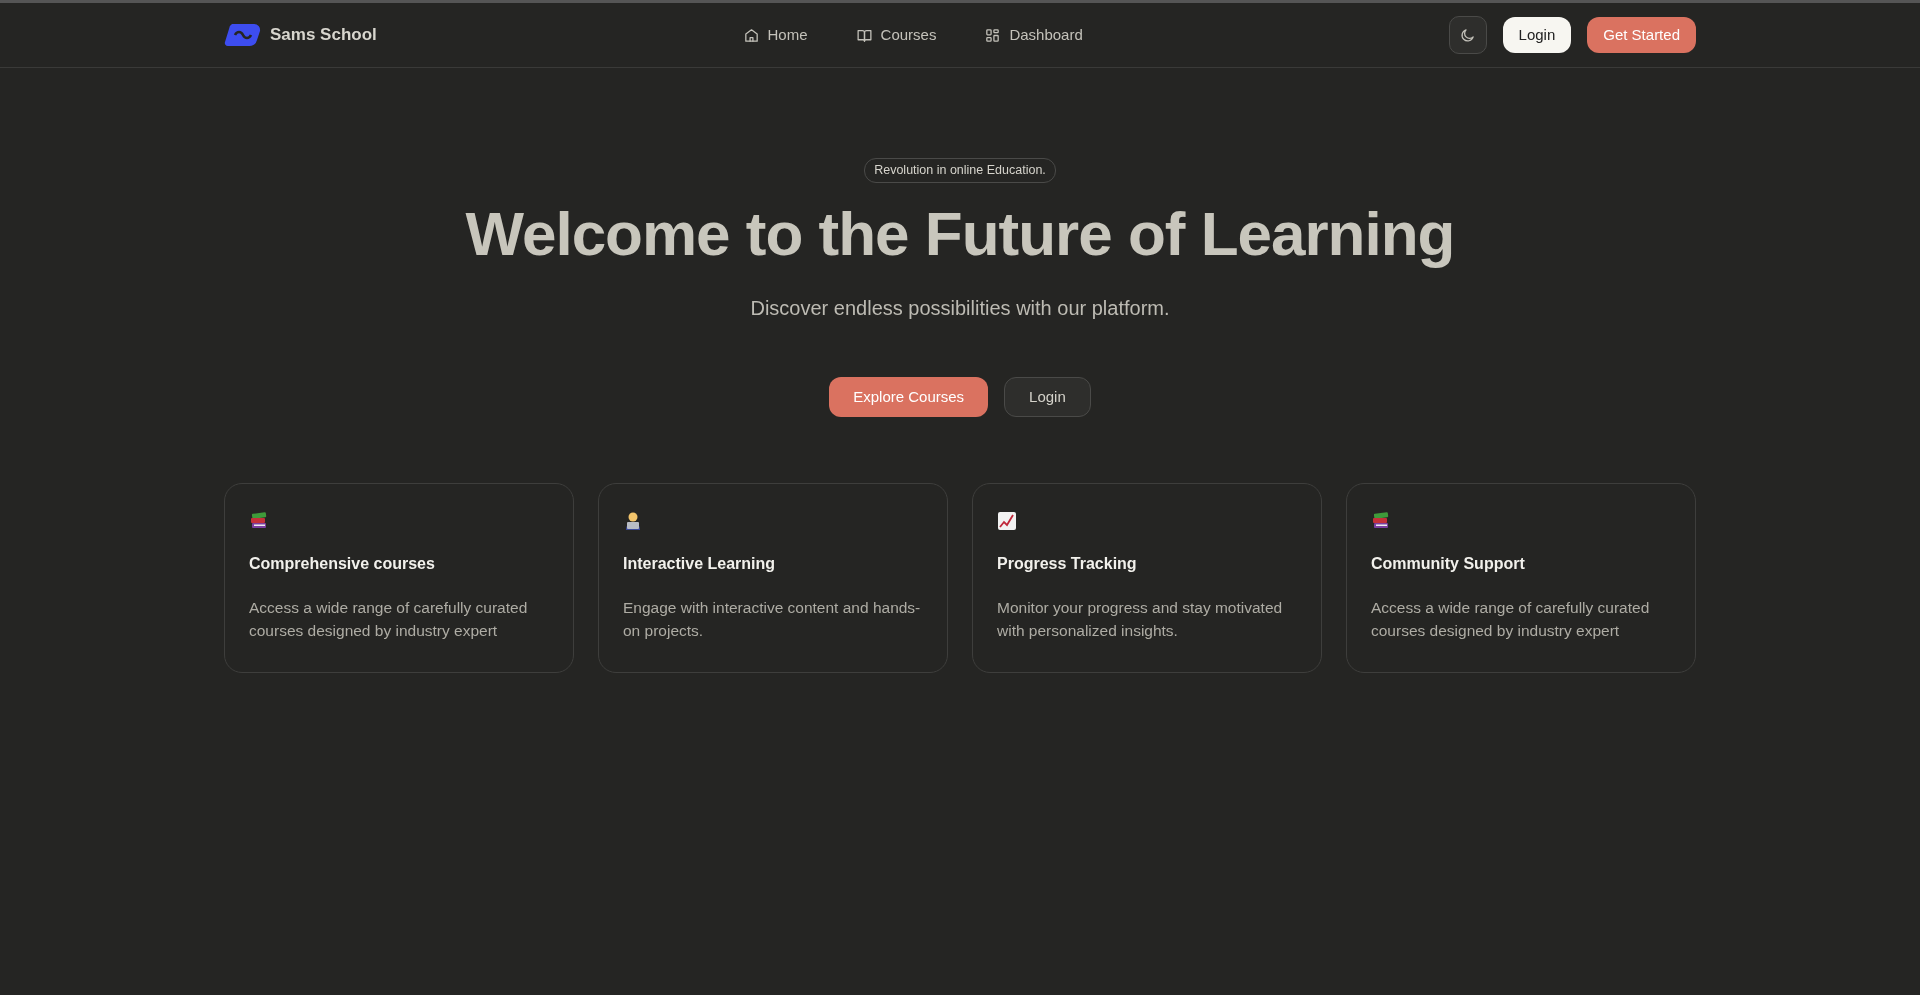 The height and width of the screenshot is (995, 1920). What do you see at coordinates (1448, 564) in the screenshot?
I see `feature-title: Community Support` at bounding box center [1448, 564].